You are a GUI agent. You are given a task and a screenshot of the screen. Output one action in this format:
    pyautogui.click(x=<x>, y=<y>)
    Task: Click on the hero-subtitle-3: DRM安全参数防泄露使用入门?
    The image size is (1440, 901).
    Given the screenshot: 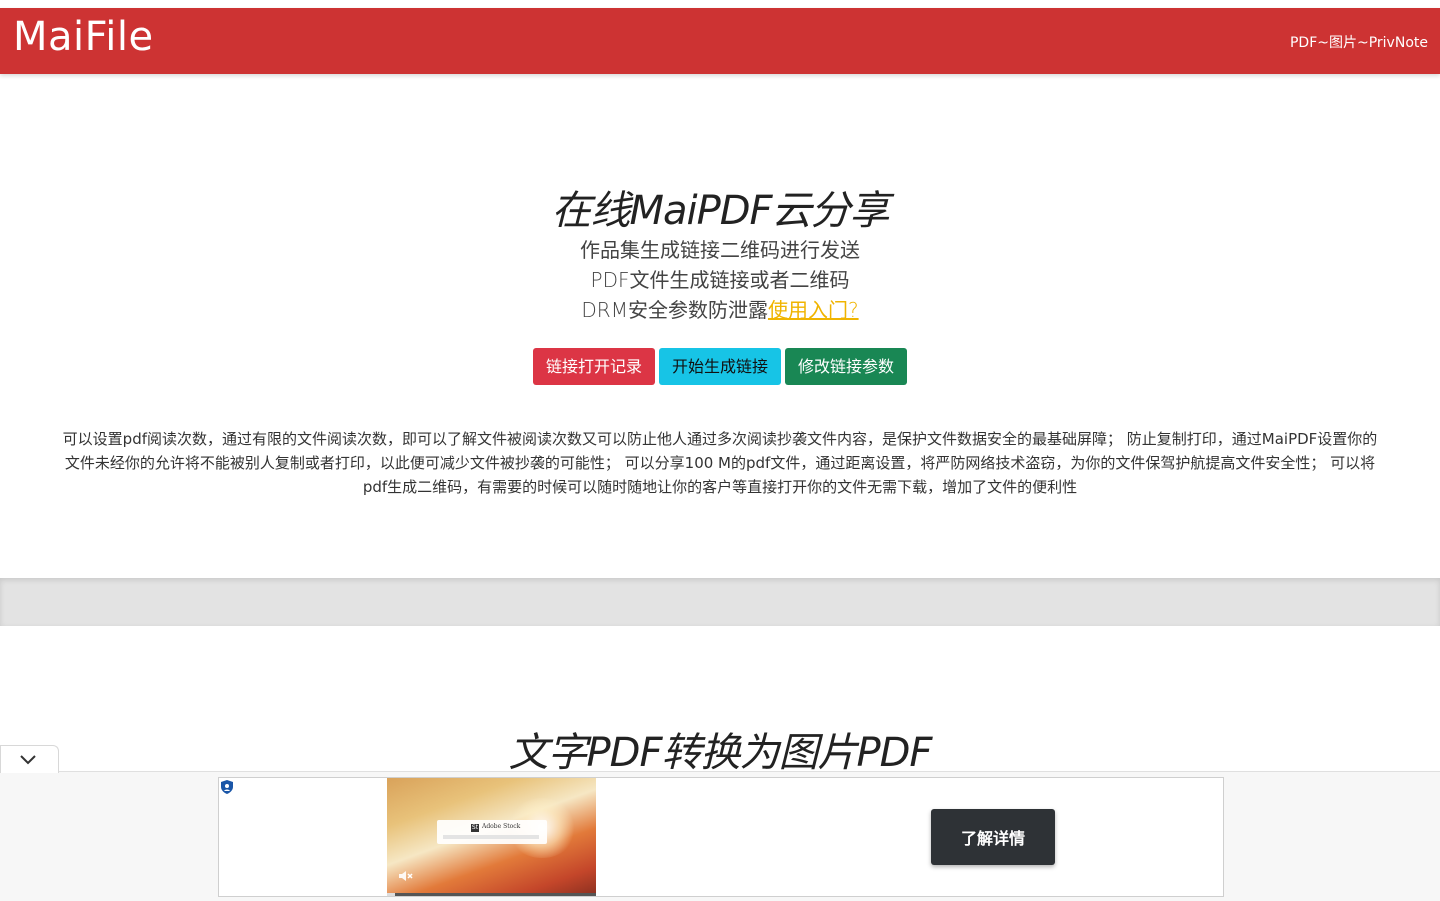 What is the action you would take?
    pyautogui.click(x=720, y=308)
    